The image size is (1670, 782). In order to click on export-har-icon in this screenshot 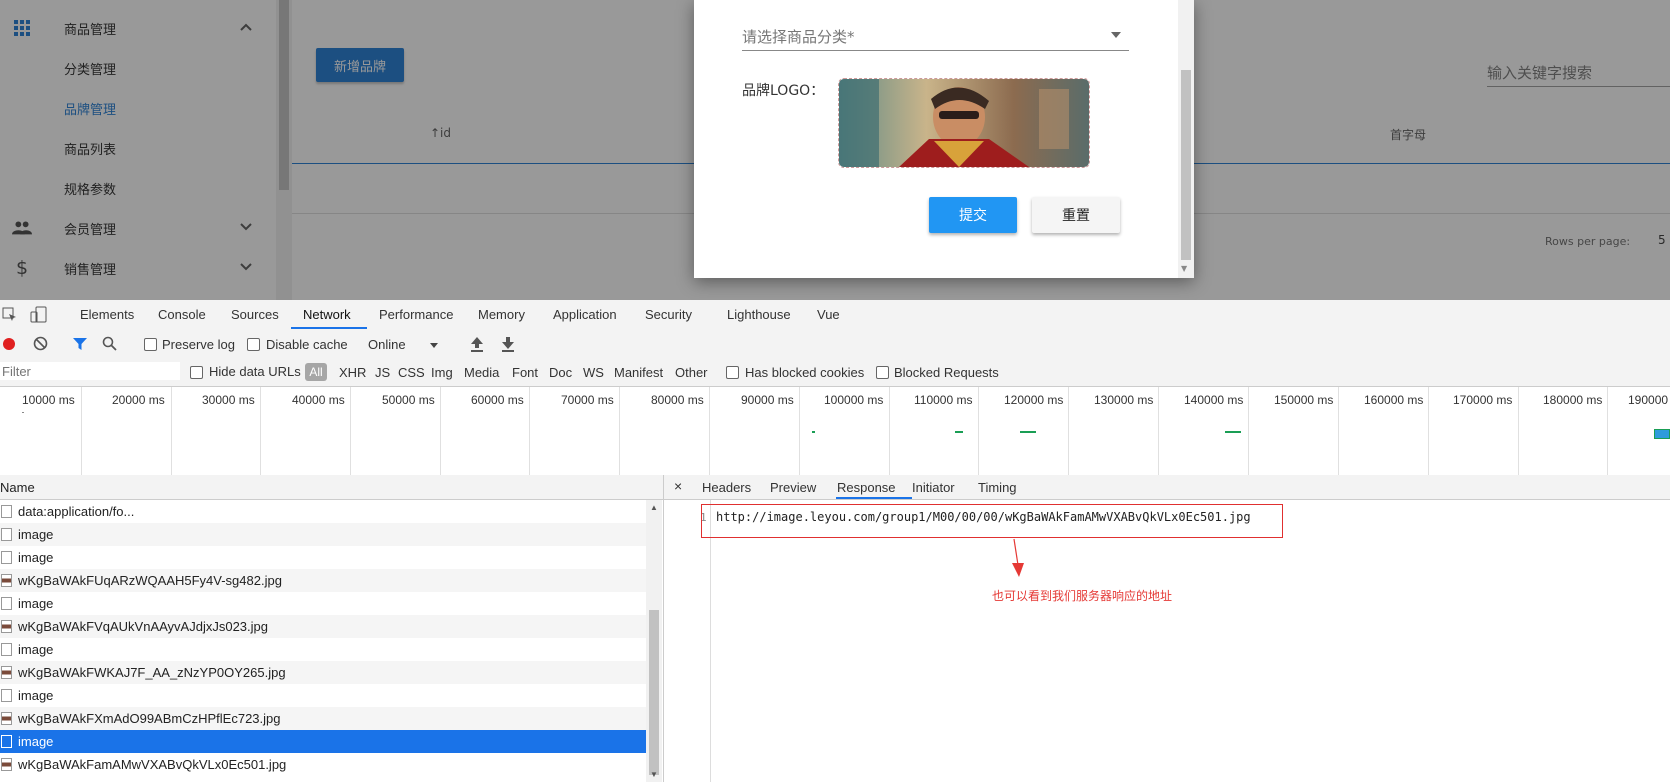, I will do `click(508, 345)`.